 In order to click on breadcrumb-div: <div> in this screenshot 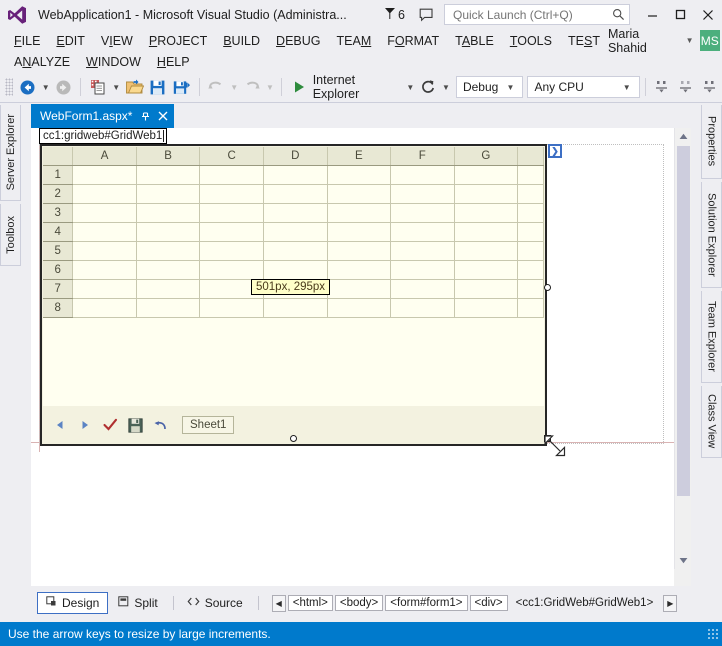, I will do `click(488, 603)`.